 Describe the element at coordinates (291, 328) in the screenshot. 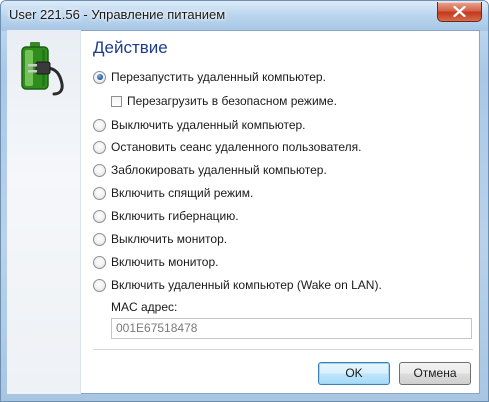

I see `mac-address-field: 001E67518478` at that location.